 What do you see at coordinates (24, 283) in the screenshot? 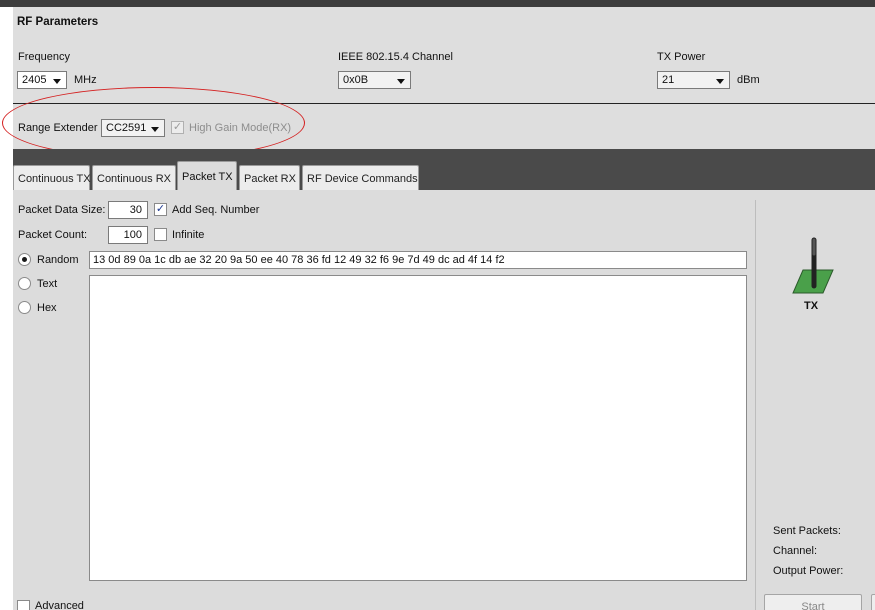
I see `text-radio` at bounding box center [24, 283].